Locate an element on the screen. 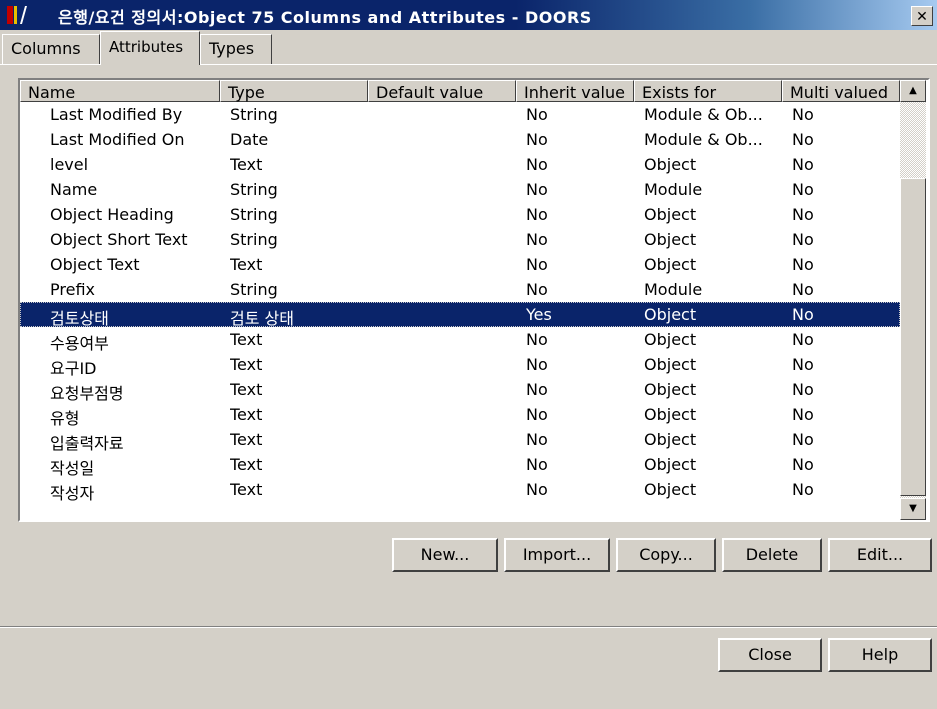 The height and width of the screenshot is (709, 937). cell-name: Prefix is located at coordinates (72, 289).